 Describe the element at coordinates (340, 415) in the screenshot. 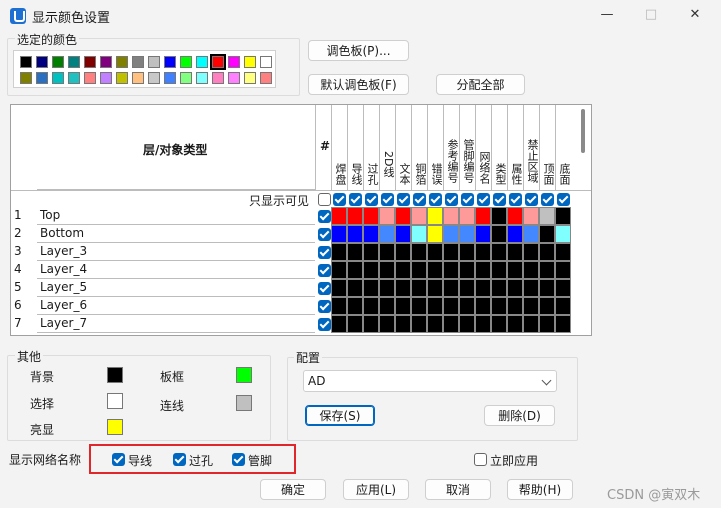

I see `save-button: 保存(S)` at that location.